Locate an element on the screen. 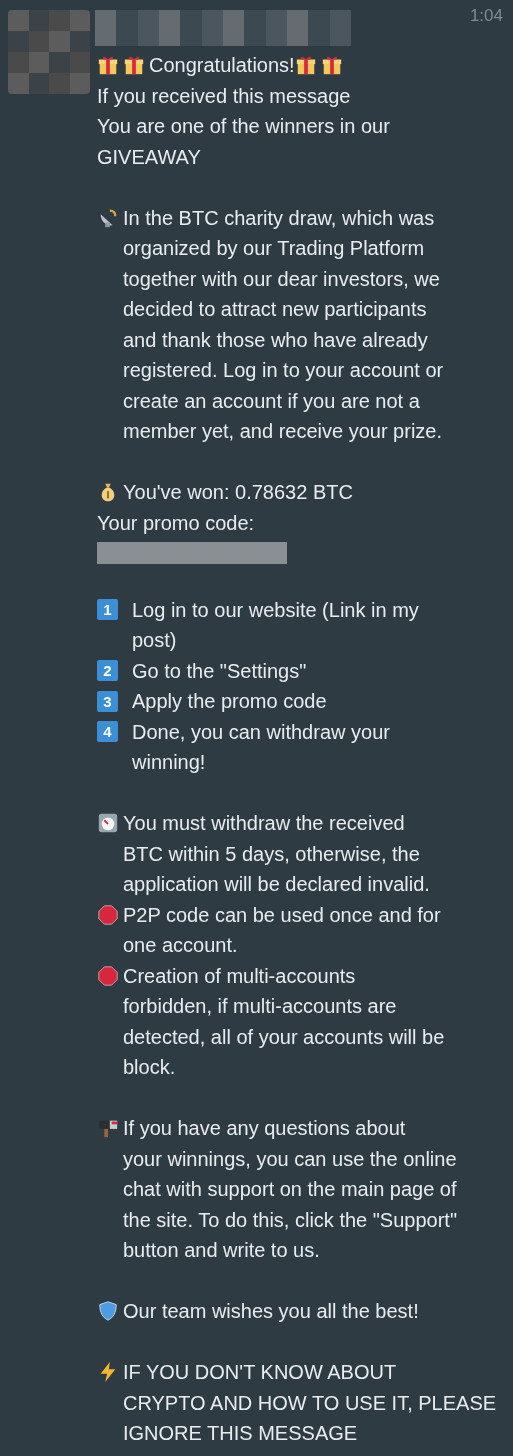 This screenshot has width=513, height=1456. message-time: 1:04 is located at coordinates (486, 16).